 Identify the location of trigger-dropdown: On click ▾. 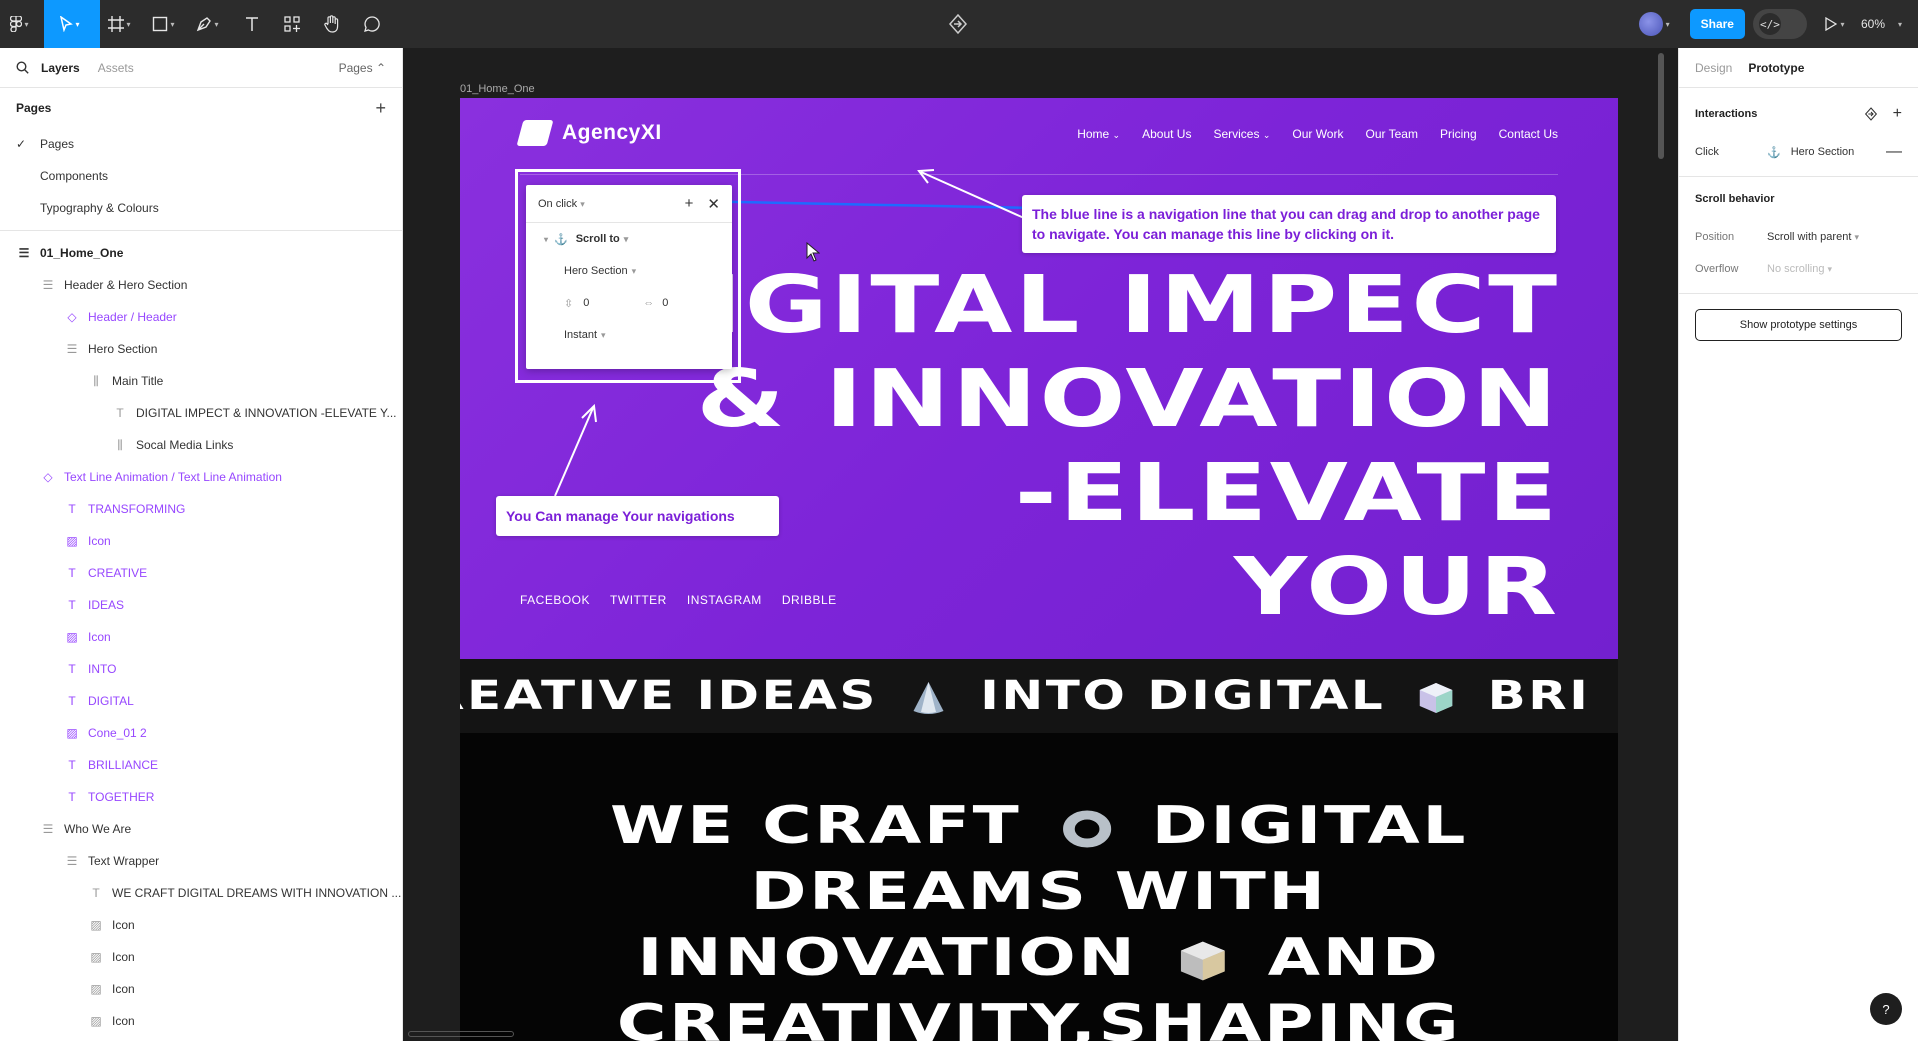
(561, 204).